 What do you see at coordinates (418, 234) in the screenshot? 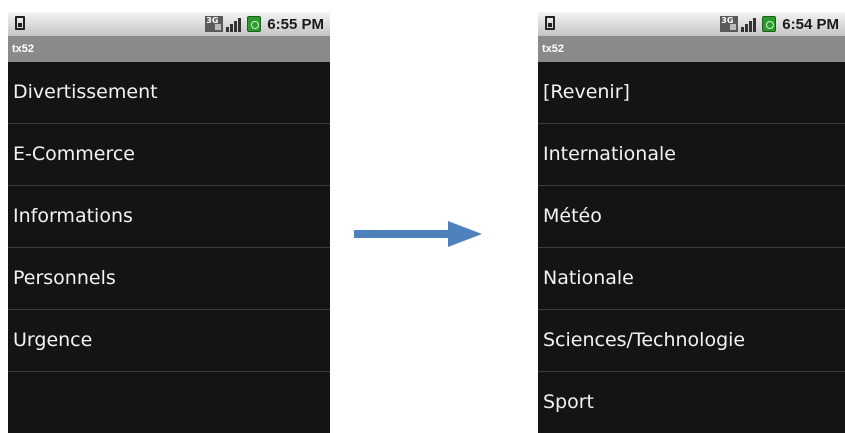
I see `arrow-right-icon` at bounding box center [418, 234].